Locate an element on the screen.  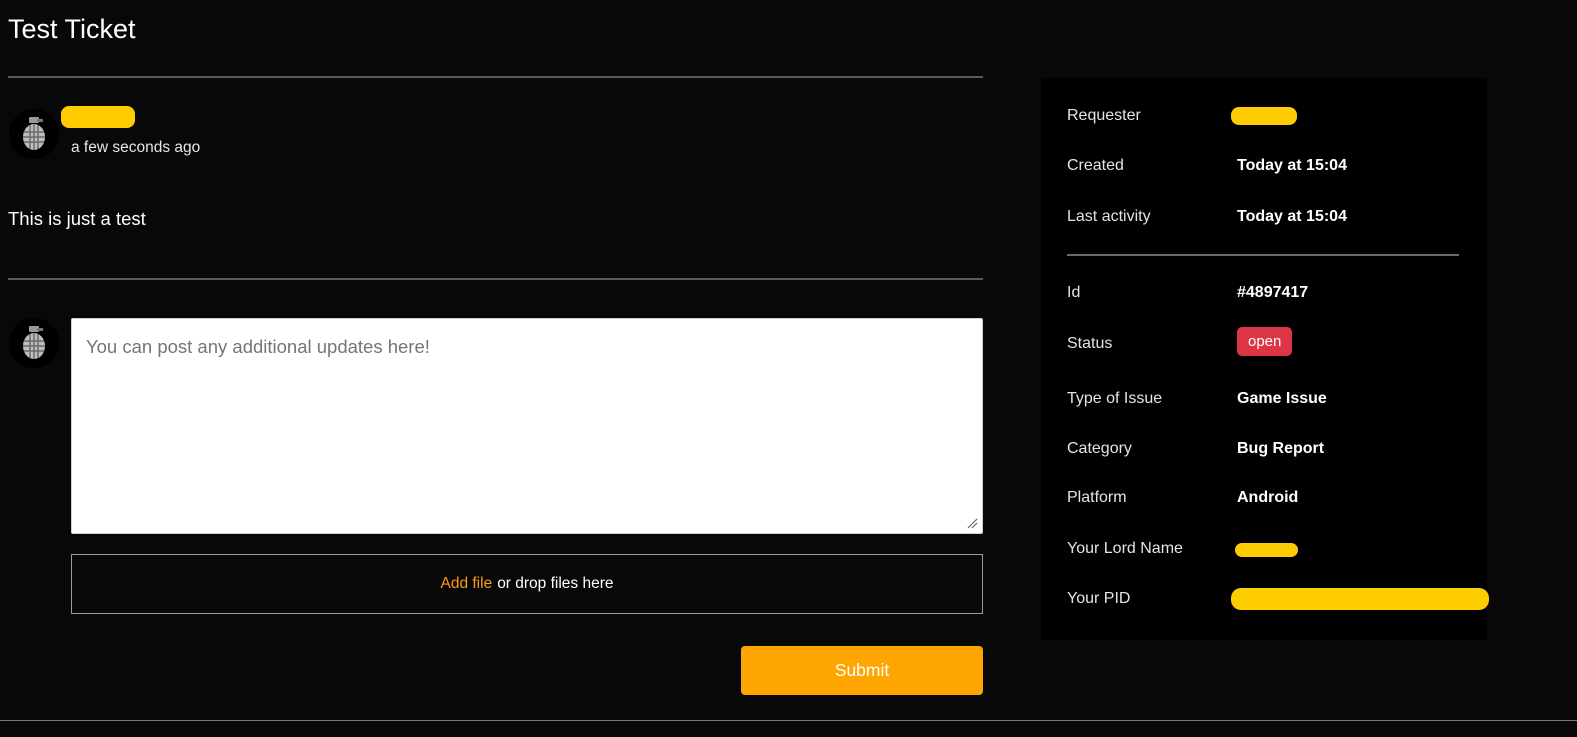
footer-divider is located at coordinates (788, 720).